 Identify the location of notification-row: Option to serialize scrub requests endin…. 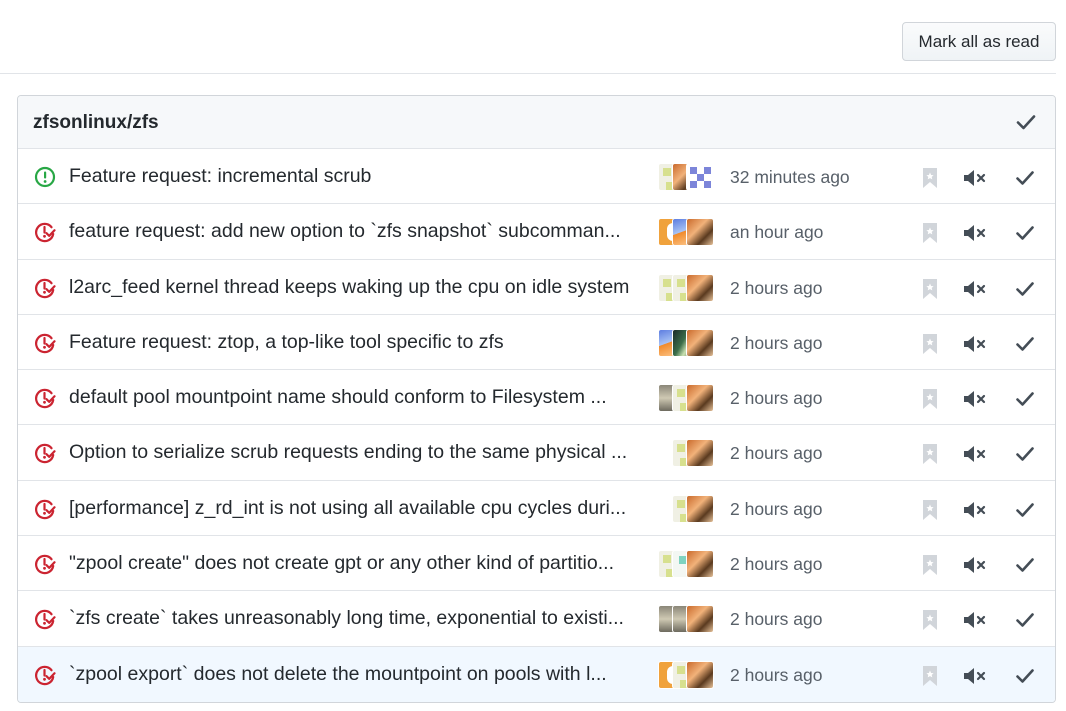
(536, 453).